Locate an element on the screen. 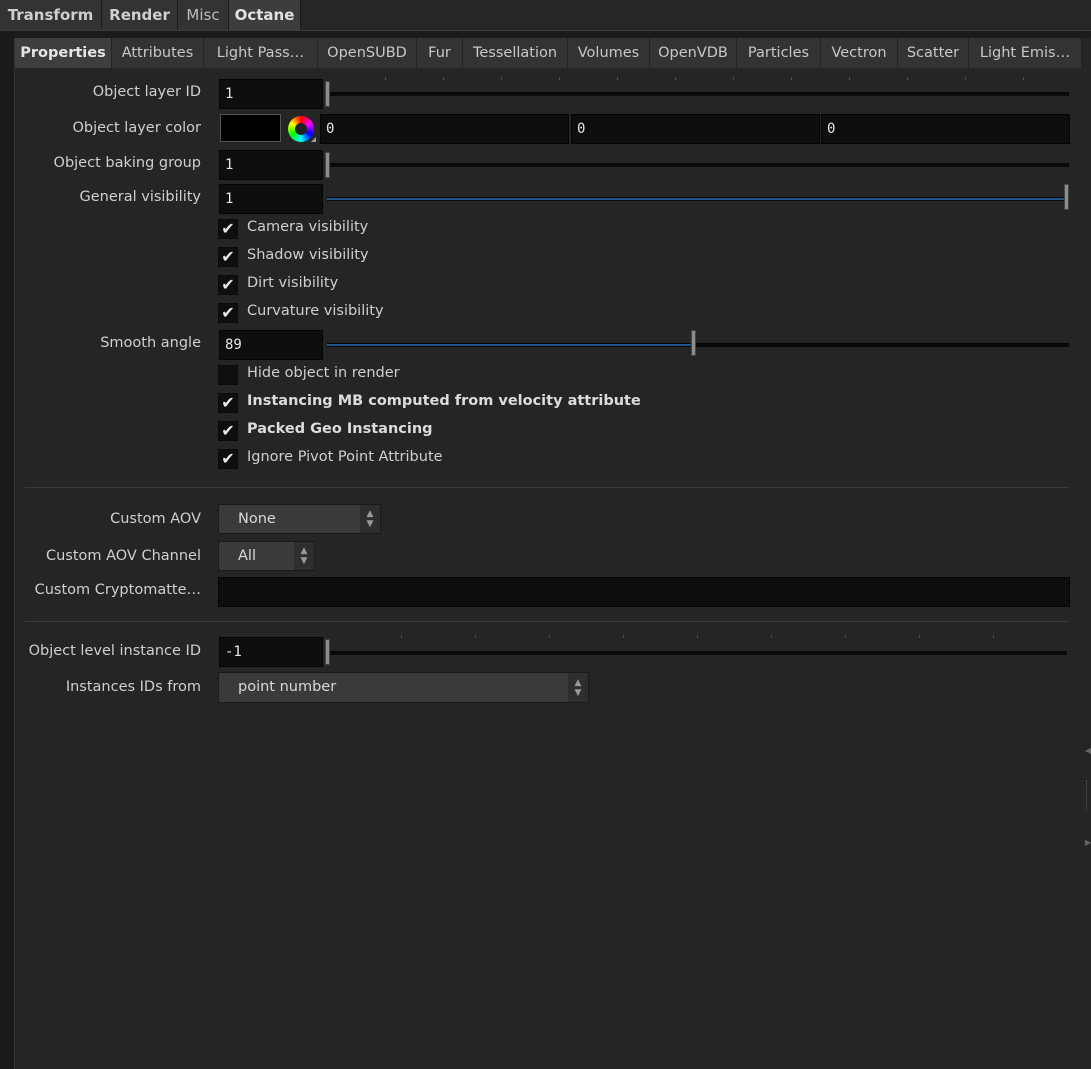 This screenshot has width=1091, height=1069. pane-resize-handle is located at coordinates (1088, 795).